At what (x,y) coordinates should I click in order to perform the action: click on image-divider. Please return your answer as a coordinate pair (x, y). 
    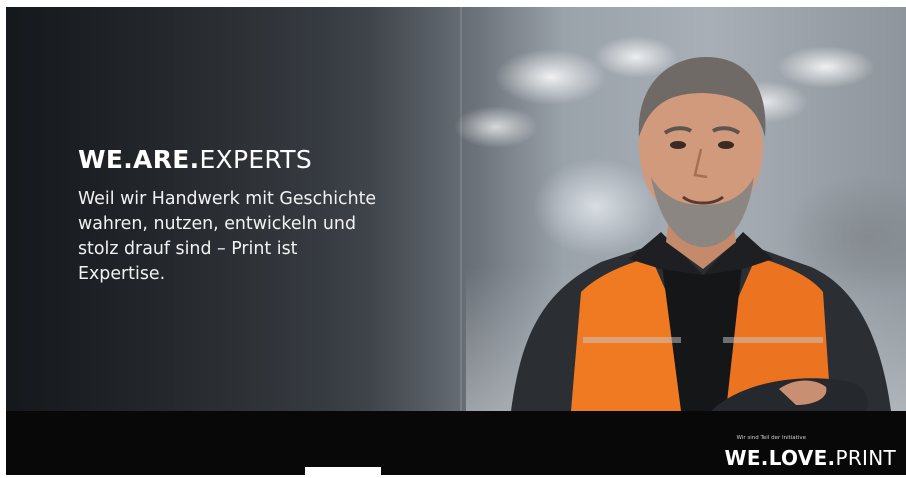
    Looking at the image, I should click on (461, 209).